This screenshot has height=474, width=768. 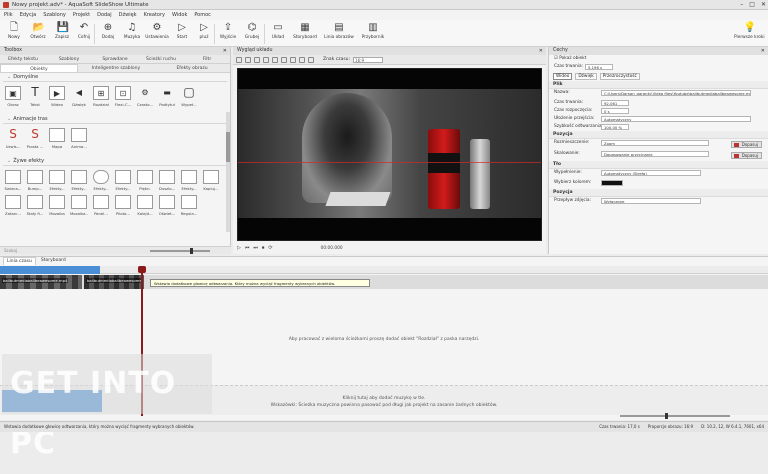 I want to click on extra-dropdown: Wyłączone, so click(x=651, y=201).